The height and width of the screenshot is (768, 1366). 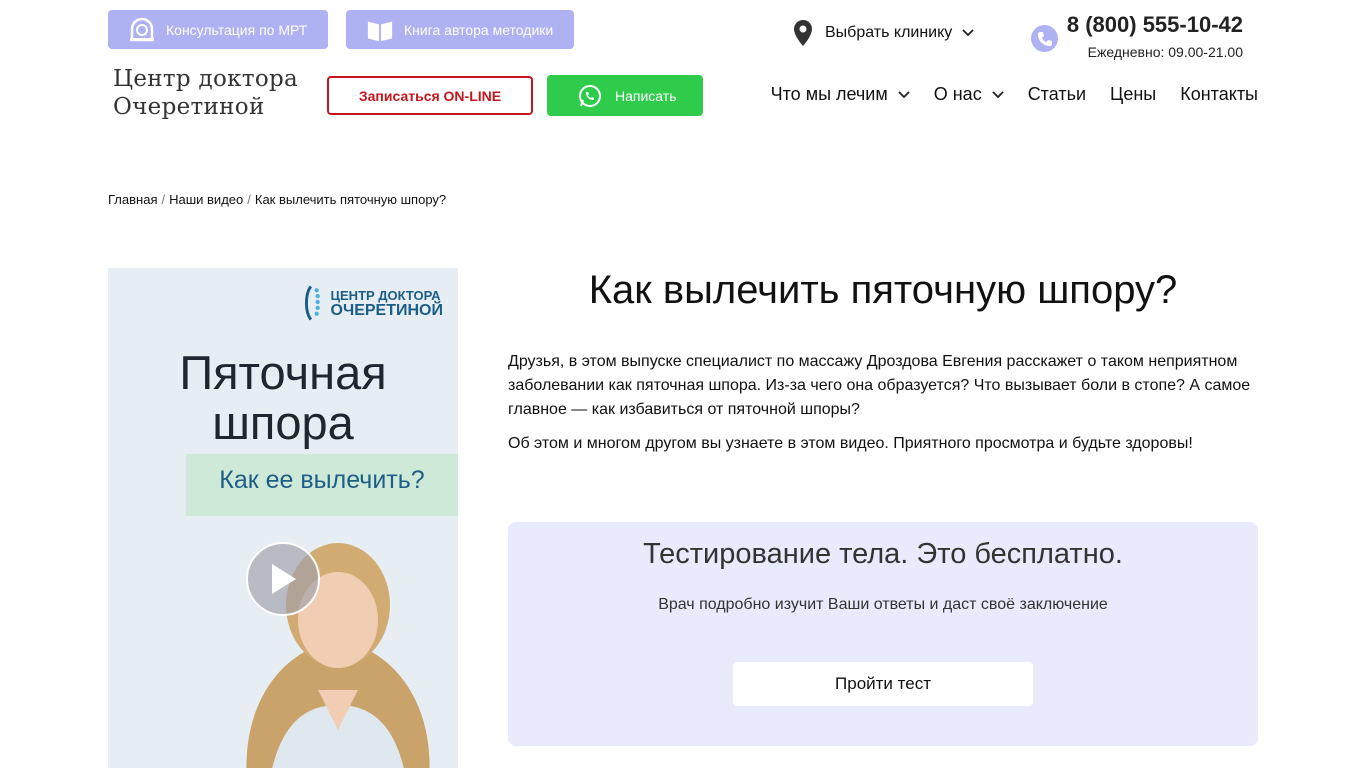 What do you see at coordinates (386, 310) in the screenshot?
I see `video-logo-line-2: ОЧЕРЕТИНОЙ` at bounding box center [386, 310].